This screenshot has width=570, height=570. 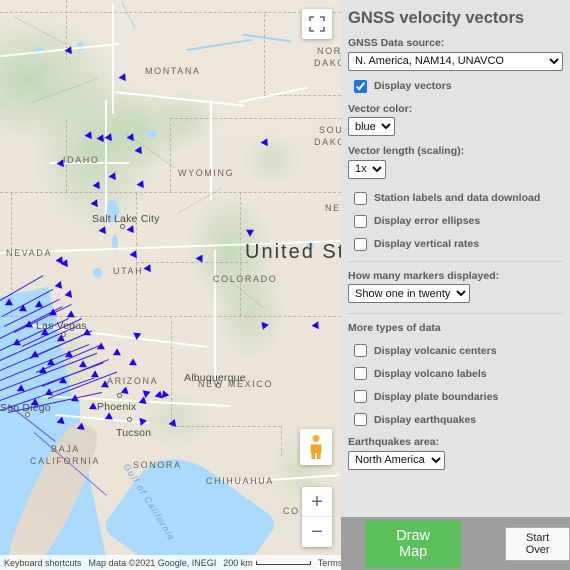 I want to click on error-ellipses-checkbox, so click(x=360, y=221).